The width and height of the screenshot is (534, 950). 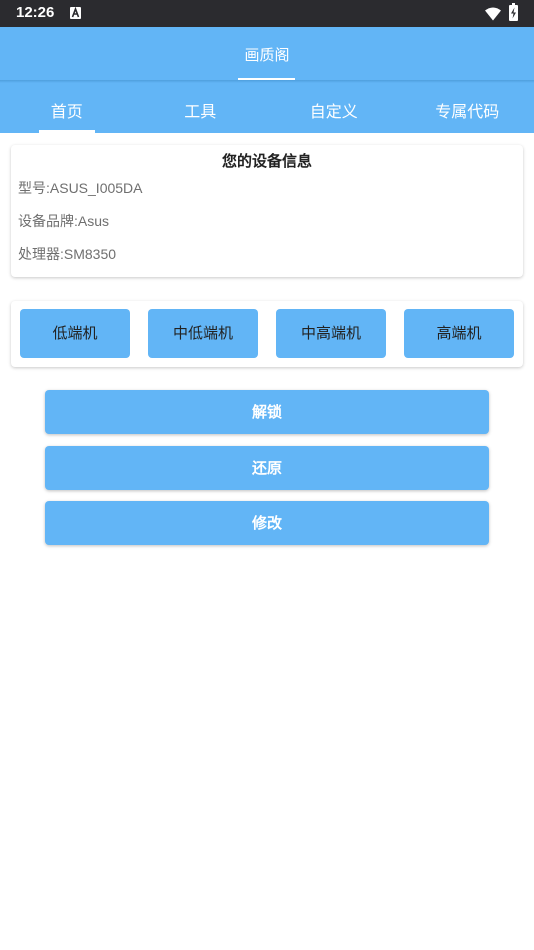 What do you see at coordinates (267, 523) in the screenshot?
I see `modify-button: 修改` at bounding box center [267, 523].